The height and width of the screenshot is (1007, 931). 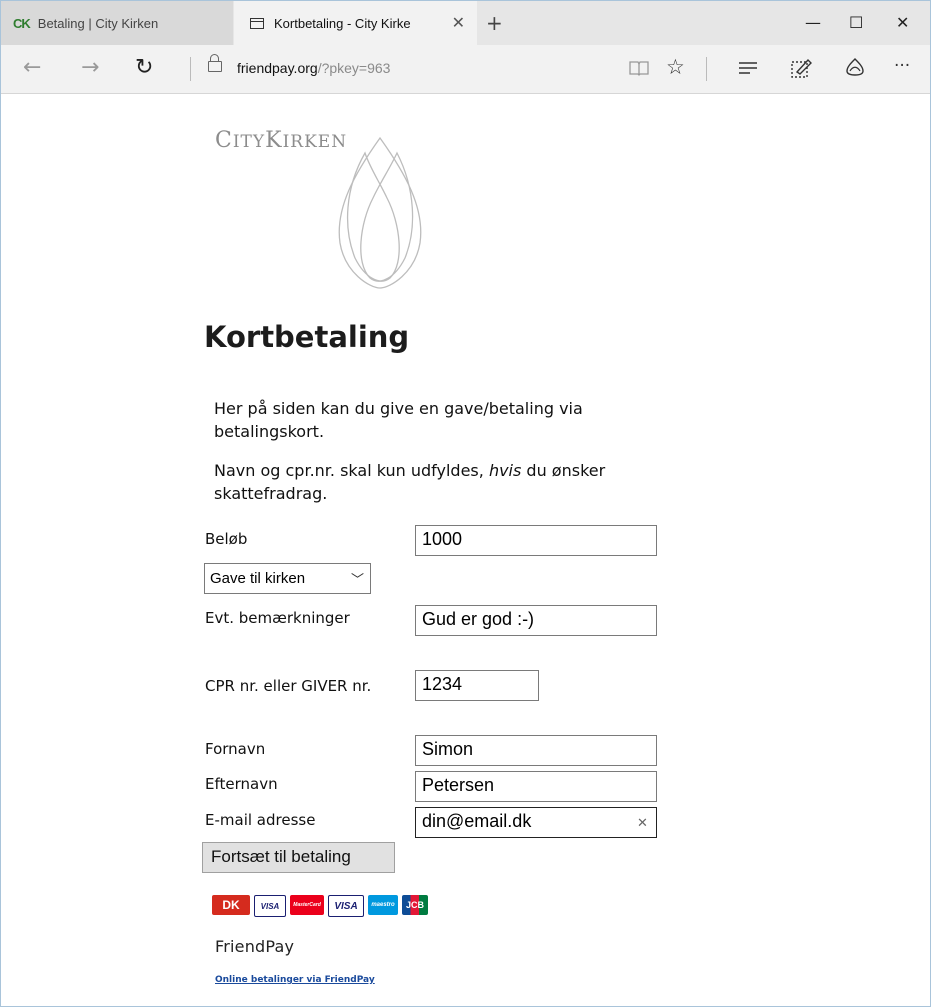 What do you see at coordinates (235, 749) in the screenshot?
I see `firstname-label: Fornavn` at bounding box center [235, 749].